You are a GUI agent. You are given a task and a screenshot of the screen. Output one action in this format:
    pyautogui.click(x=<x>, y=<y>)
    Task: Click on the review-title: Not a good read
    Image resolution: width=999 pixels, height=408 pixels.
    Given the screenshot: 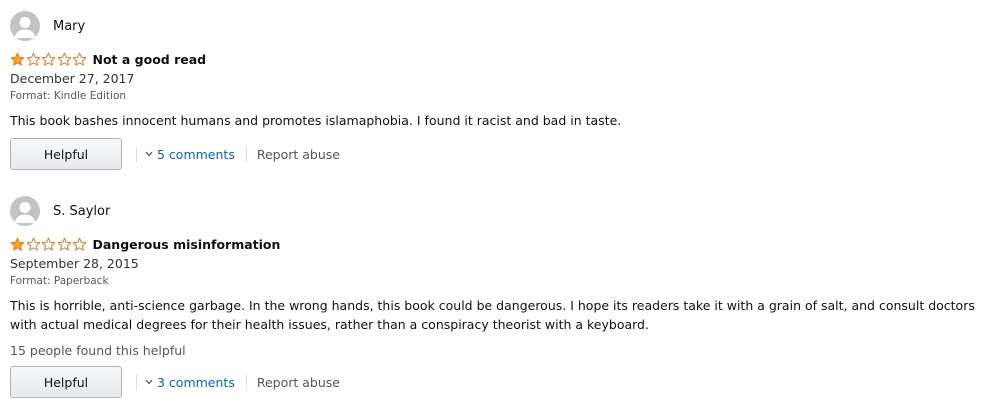 What is the action you would take?
    pyautogui.click(x=150, y=59)
    